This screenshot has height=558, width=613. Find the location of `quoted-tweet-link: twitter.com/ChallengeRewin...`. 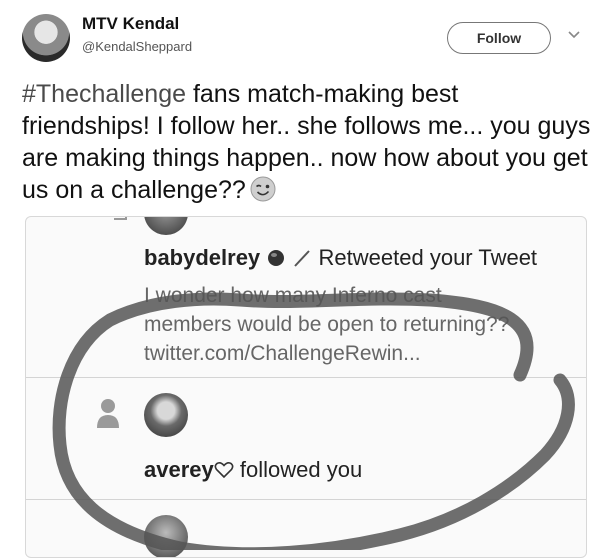

quoted-tweet-link: twitter.com/ChallengeRewin... is located at coordinates (359, 353).